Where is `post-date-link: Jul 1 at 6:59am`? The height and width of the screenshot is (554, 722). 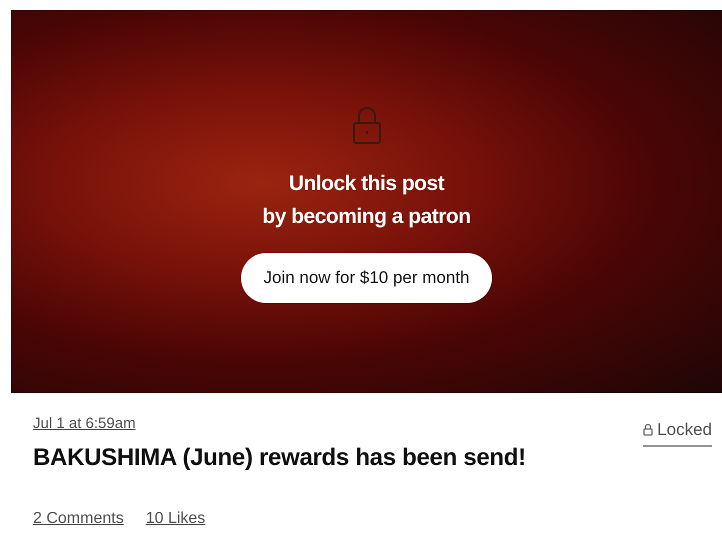
post-date-link: Jul 1 at 6:59am is located at coordinates (84, 424).